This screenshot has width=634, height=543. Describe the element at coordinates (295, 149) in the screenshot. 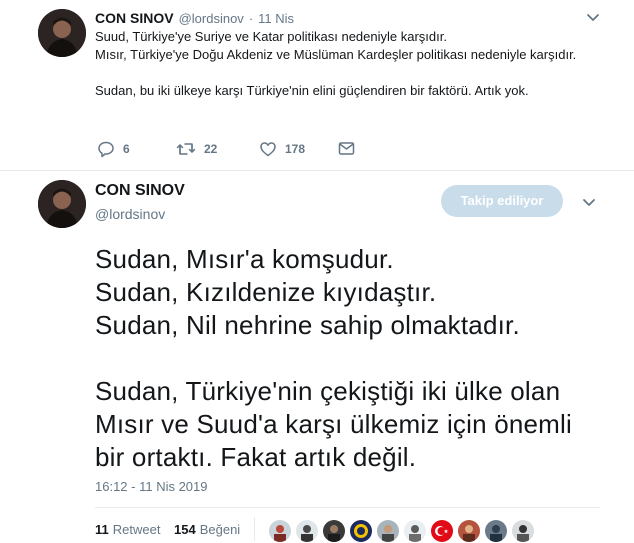

I see `like-count: 178` at that location.